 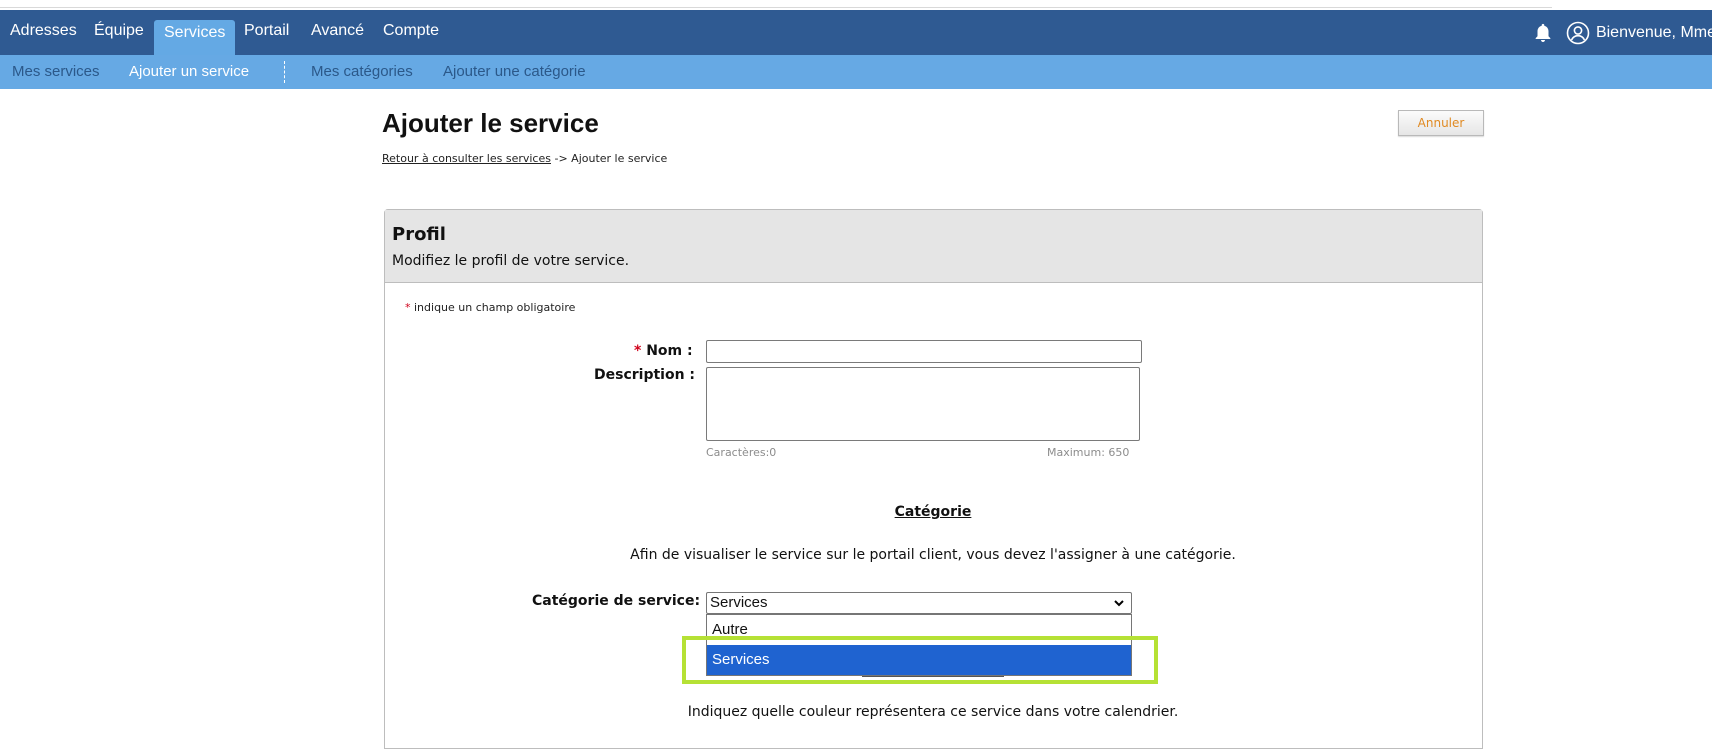 What do you see at coordinates (856, 5) in the screenshot?
I see `browser-top-strip` at bounding box center [856, 5].